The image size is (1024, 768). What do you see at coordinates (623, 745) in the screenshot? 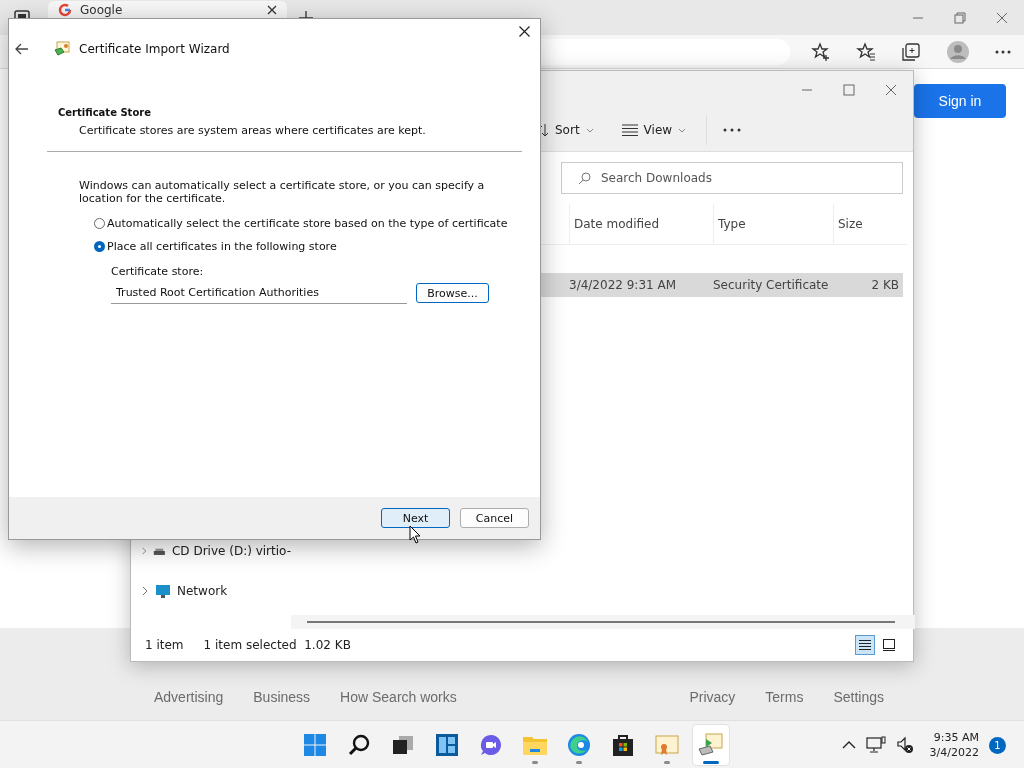
I see `store-bag-icon` at bounding box center [623, 745].